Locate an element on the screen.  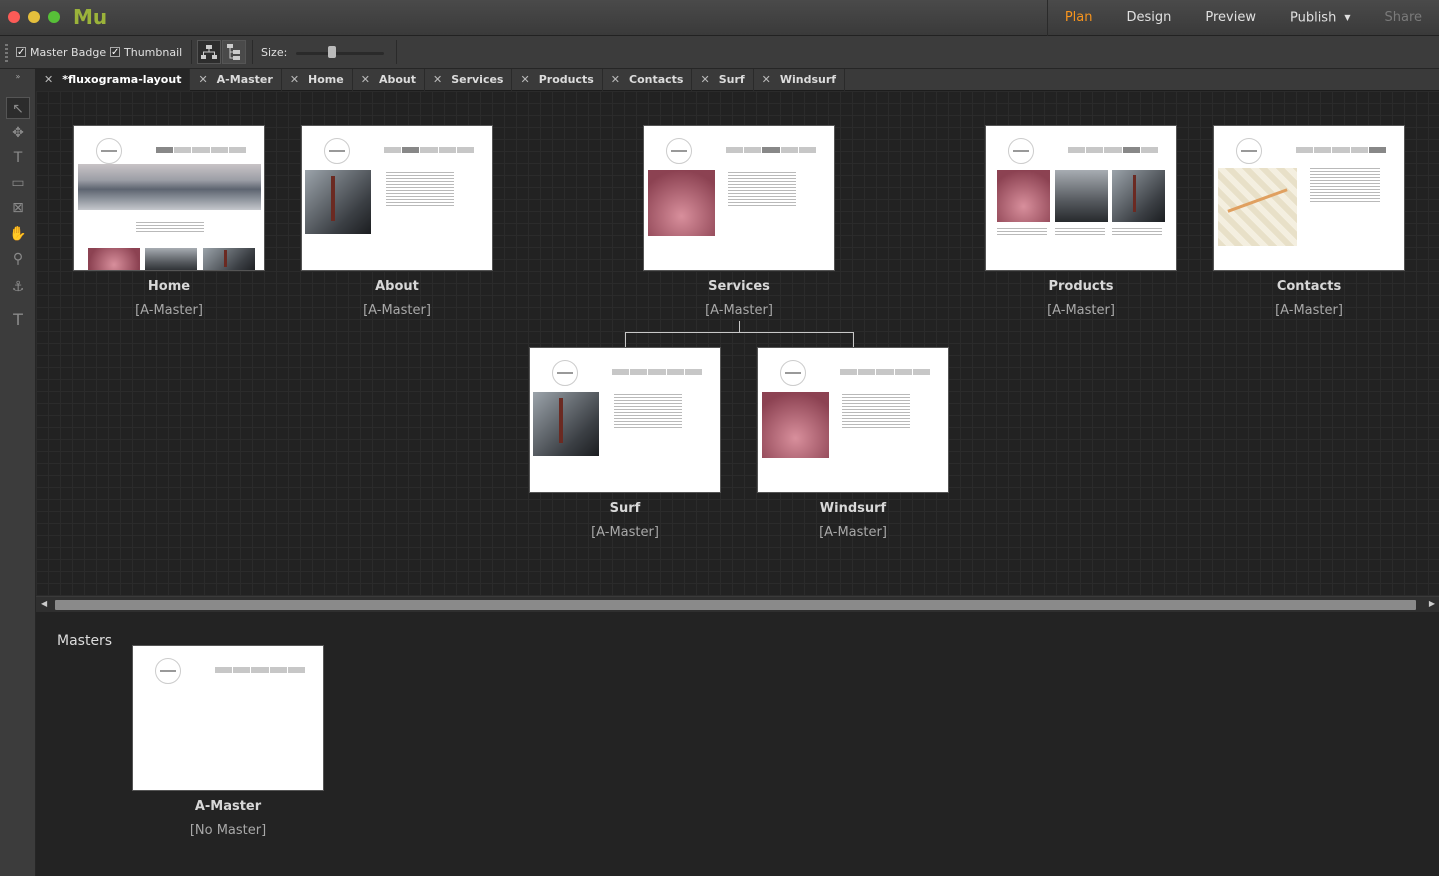
tab-about: ✕ About is located at coordinates (389, 80).